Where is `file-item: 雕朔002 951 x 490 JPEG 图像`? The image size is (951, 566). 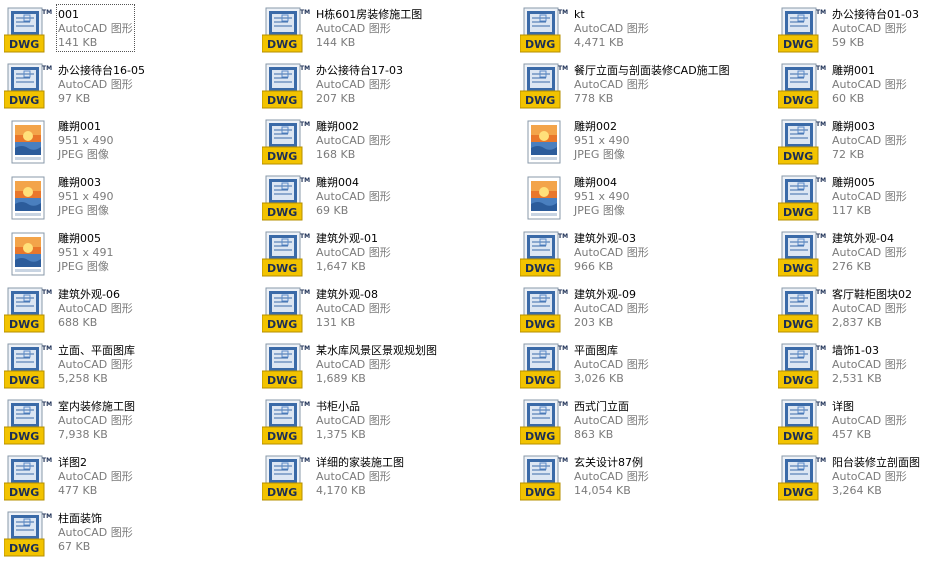 file-item: 雕朔002 951 x 490 JPEG 图像 is located at coordinates (649, 144).